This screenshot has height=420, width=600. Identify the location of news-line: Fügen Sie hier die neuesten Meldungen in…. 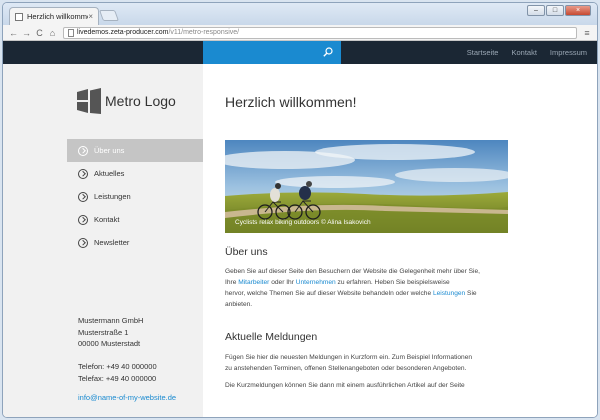
(349, 357).